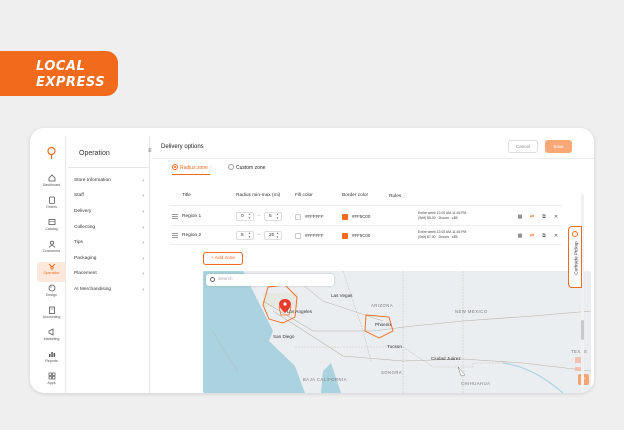 The image size is (624, 430). What do you see at coordinates (111, 197) in the screenshot?
I see `sidebar-item-staff: Staff ›` at bounding box center [111, 197].